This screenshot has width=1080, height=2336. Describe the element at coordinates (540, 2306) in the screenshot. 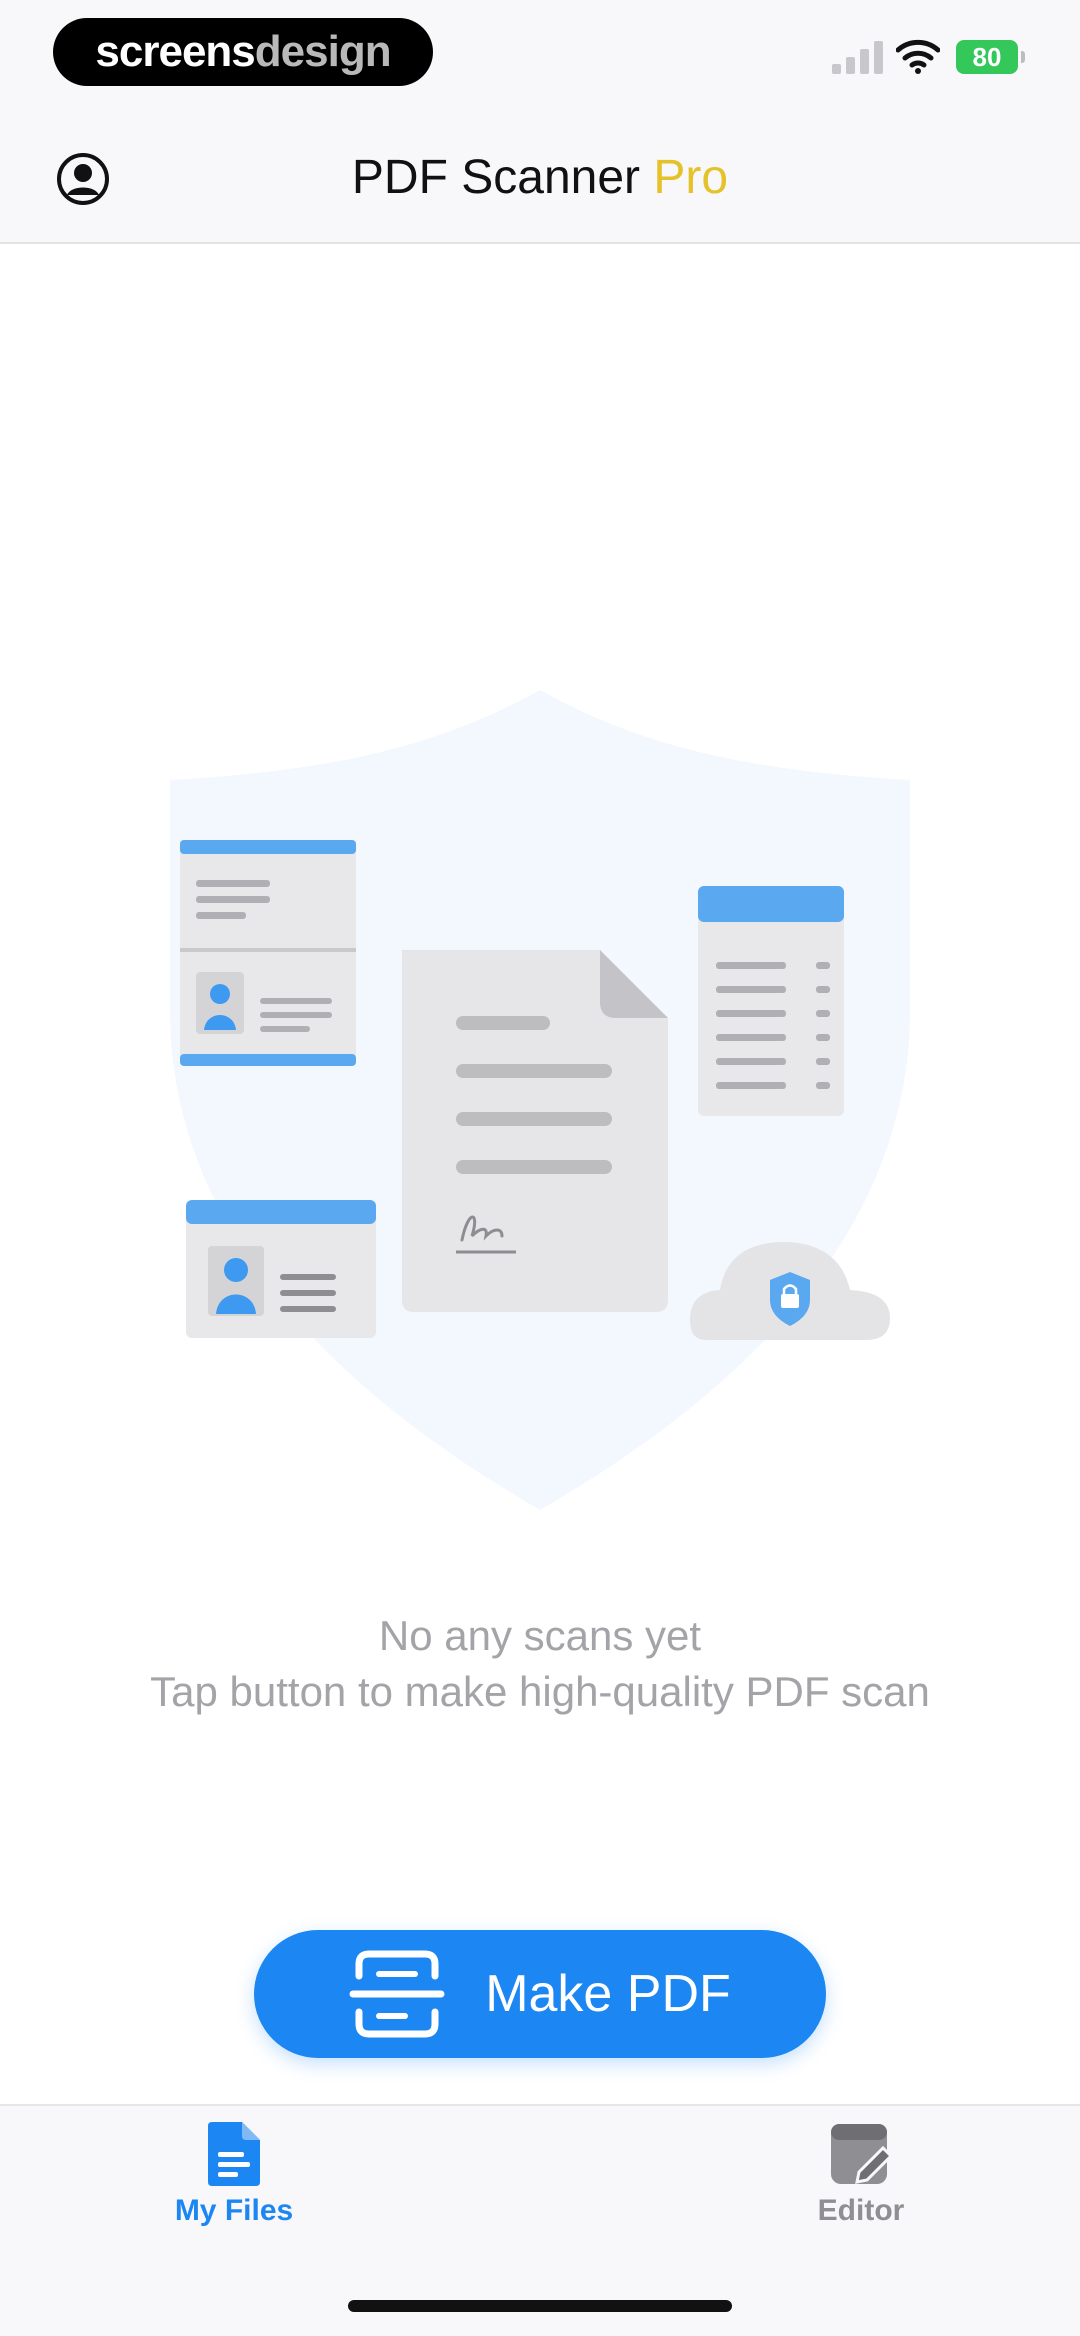

I see `home-indicator` at that location.